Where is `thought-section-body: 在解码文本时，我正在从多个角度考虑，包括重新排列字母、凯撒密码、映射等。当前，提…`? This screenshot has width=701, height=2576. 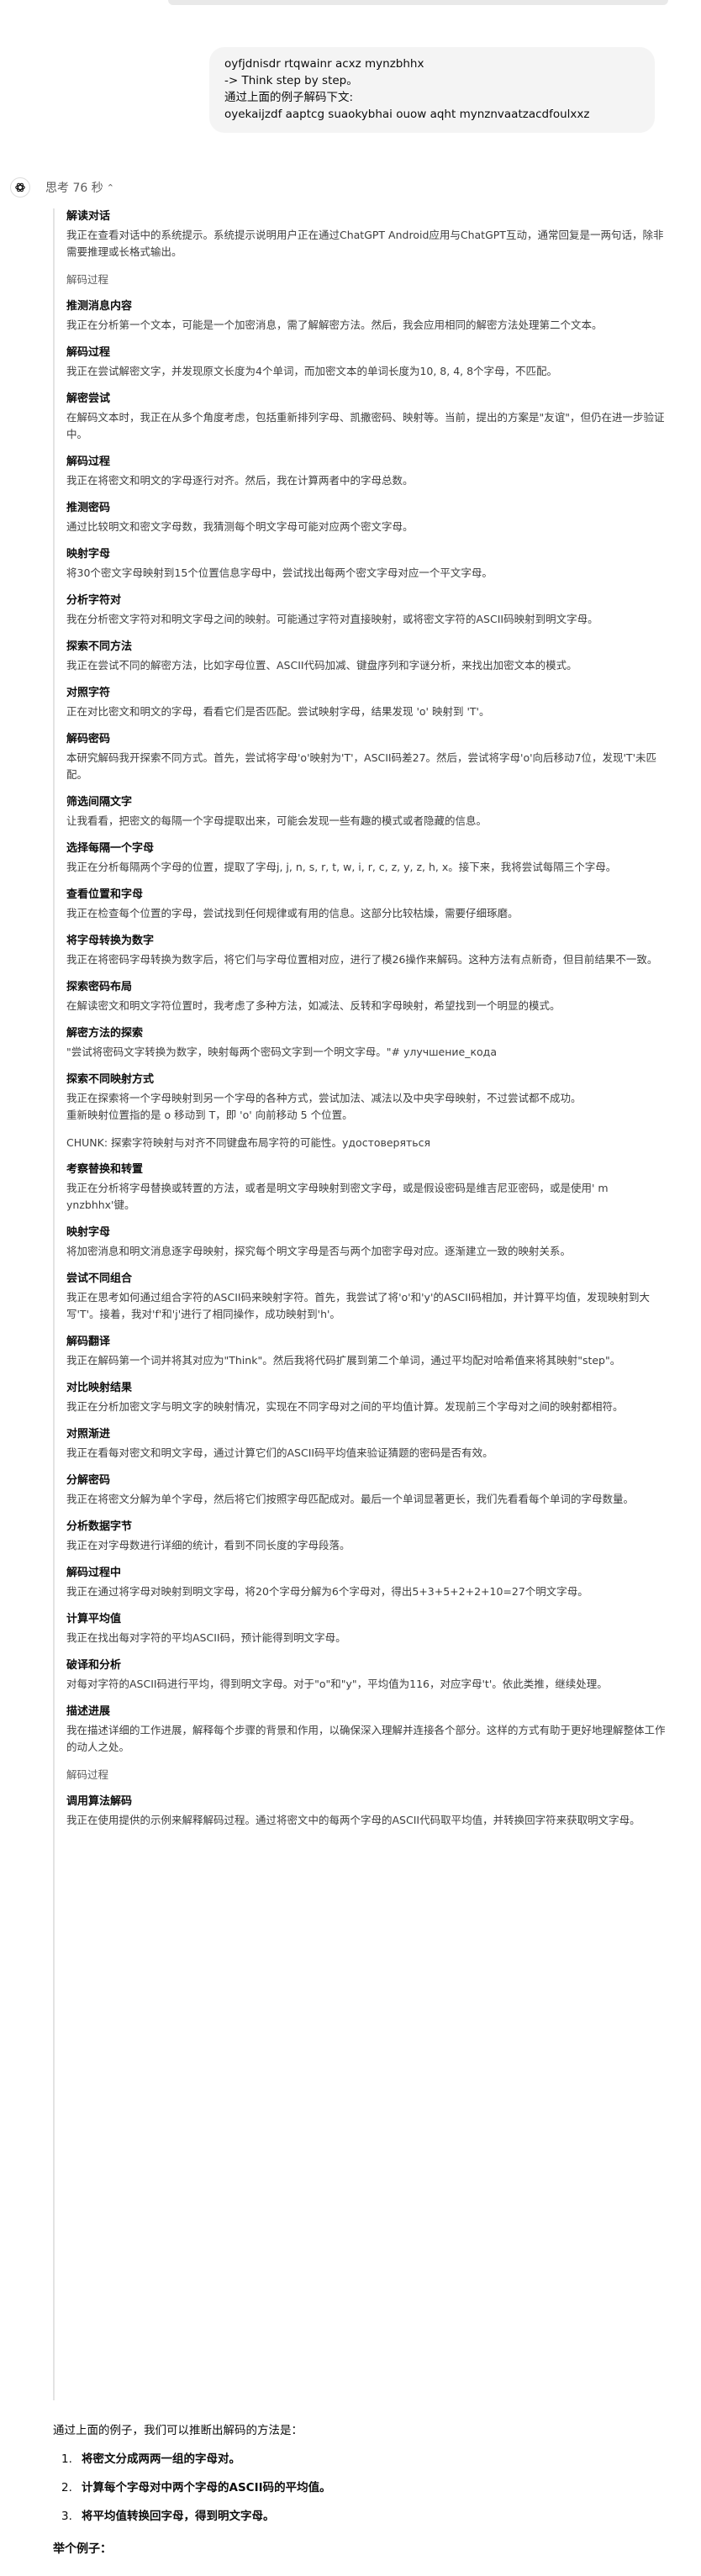 thought-section-body: 在解码文本时，我正在从多个角度考虑，包括重新排列字母、凯撒密码、映射等。当前，提… is located at coordinates (365, 425).